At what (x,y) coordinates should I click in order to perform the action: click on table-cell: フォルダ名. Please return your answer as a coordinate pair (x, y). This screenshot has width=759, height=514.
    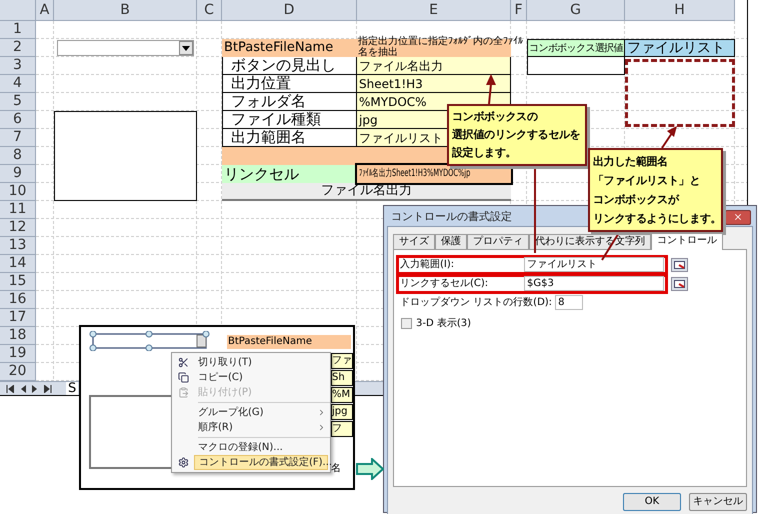
    Looking at the image, I should click on (289, 102).